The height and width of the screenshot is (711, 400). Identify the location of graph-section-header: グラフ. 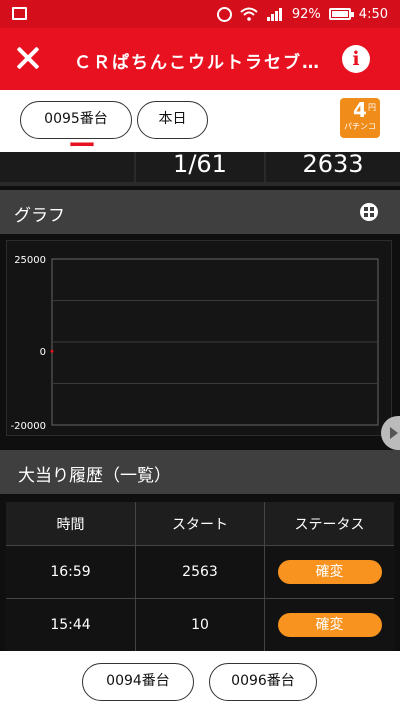
(200, 212).